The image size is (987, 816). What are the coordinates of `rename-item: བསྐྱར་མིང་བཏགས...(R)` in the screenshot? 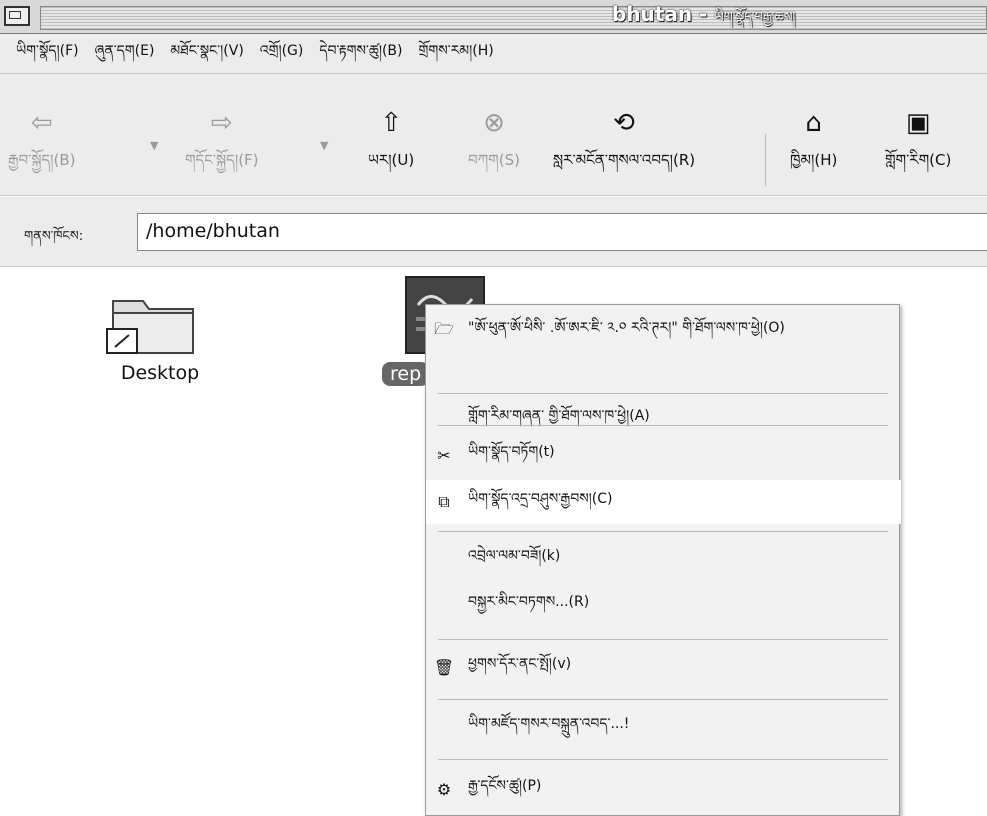 It's located at (663, 605).